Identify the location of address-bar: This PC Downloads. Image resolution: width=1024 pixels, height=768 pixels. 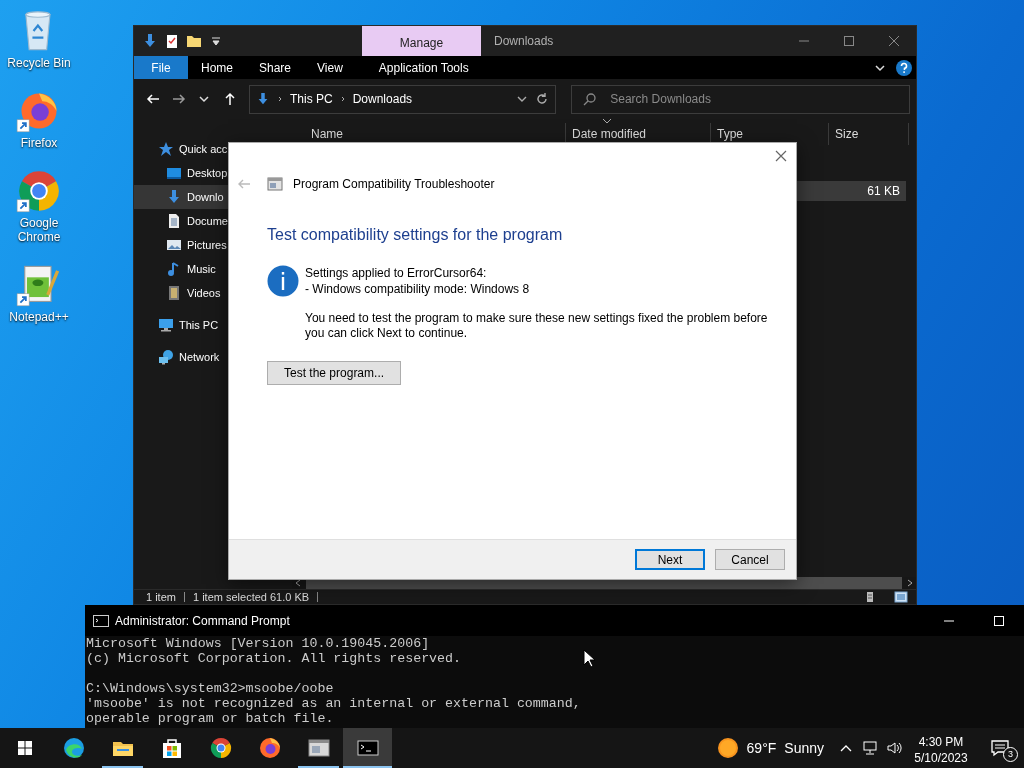
(403, 99).